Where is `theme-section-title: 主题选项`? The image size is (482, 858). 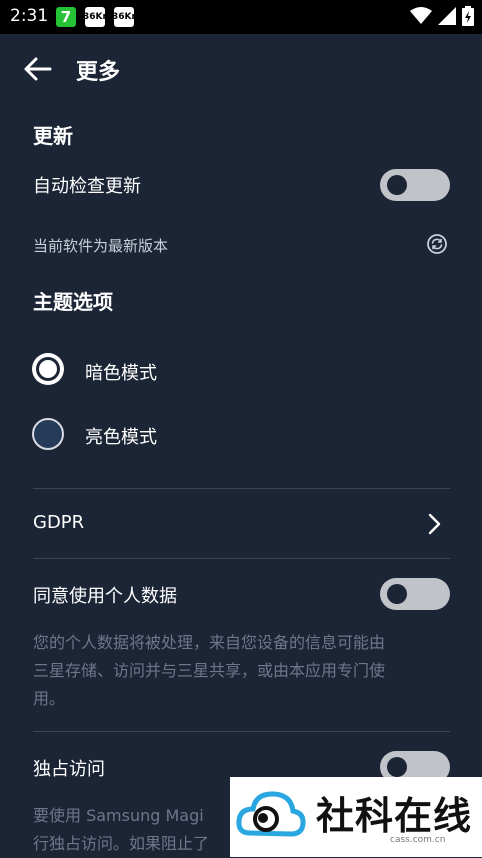
theme-section-title: 主题选项 is located at coordinates (73, 302).